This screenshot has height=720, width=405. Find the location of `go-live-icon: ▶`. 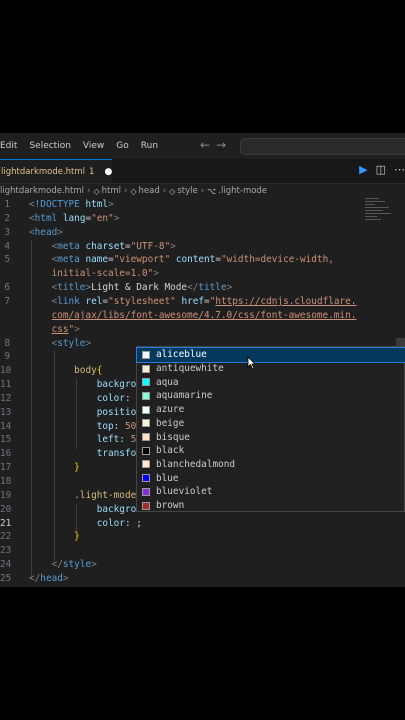

go-live-icon: ▶ is located at coordinates (363, 169).